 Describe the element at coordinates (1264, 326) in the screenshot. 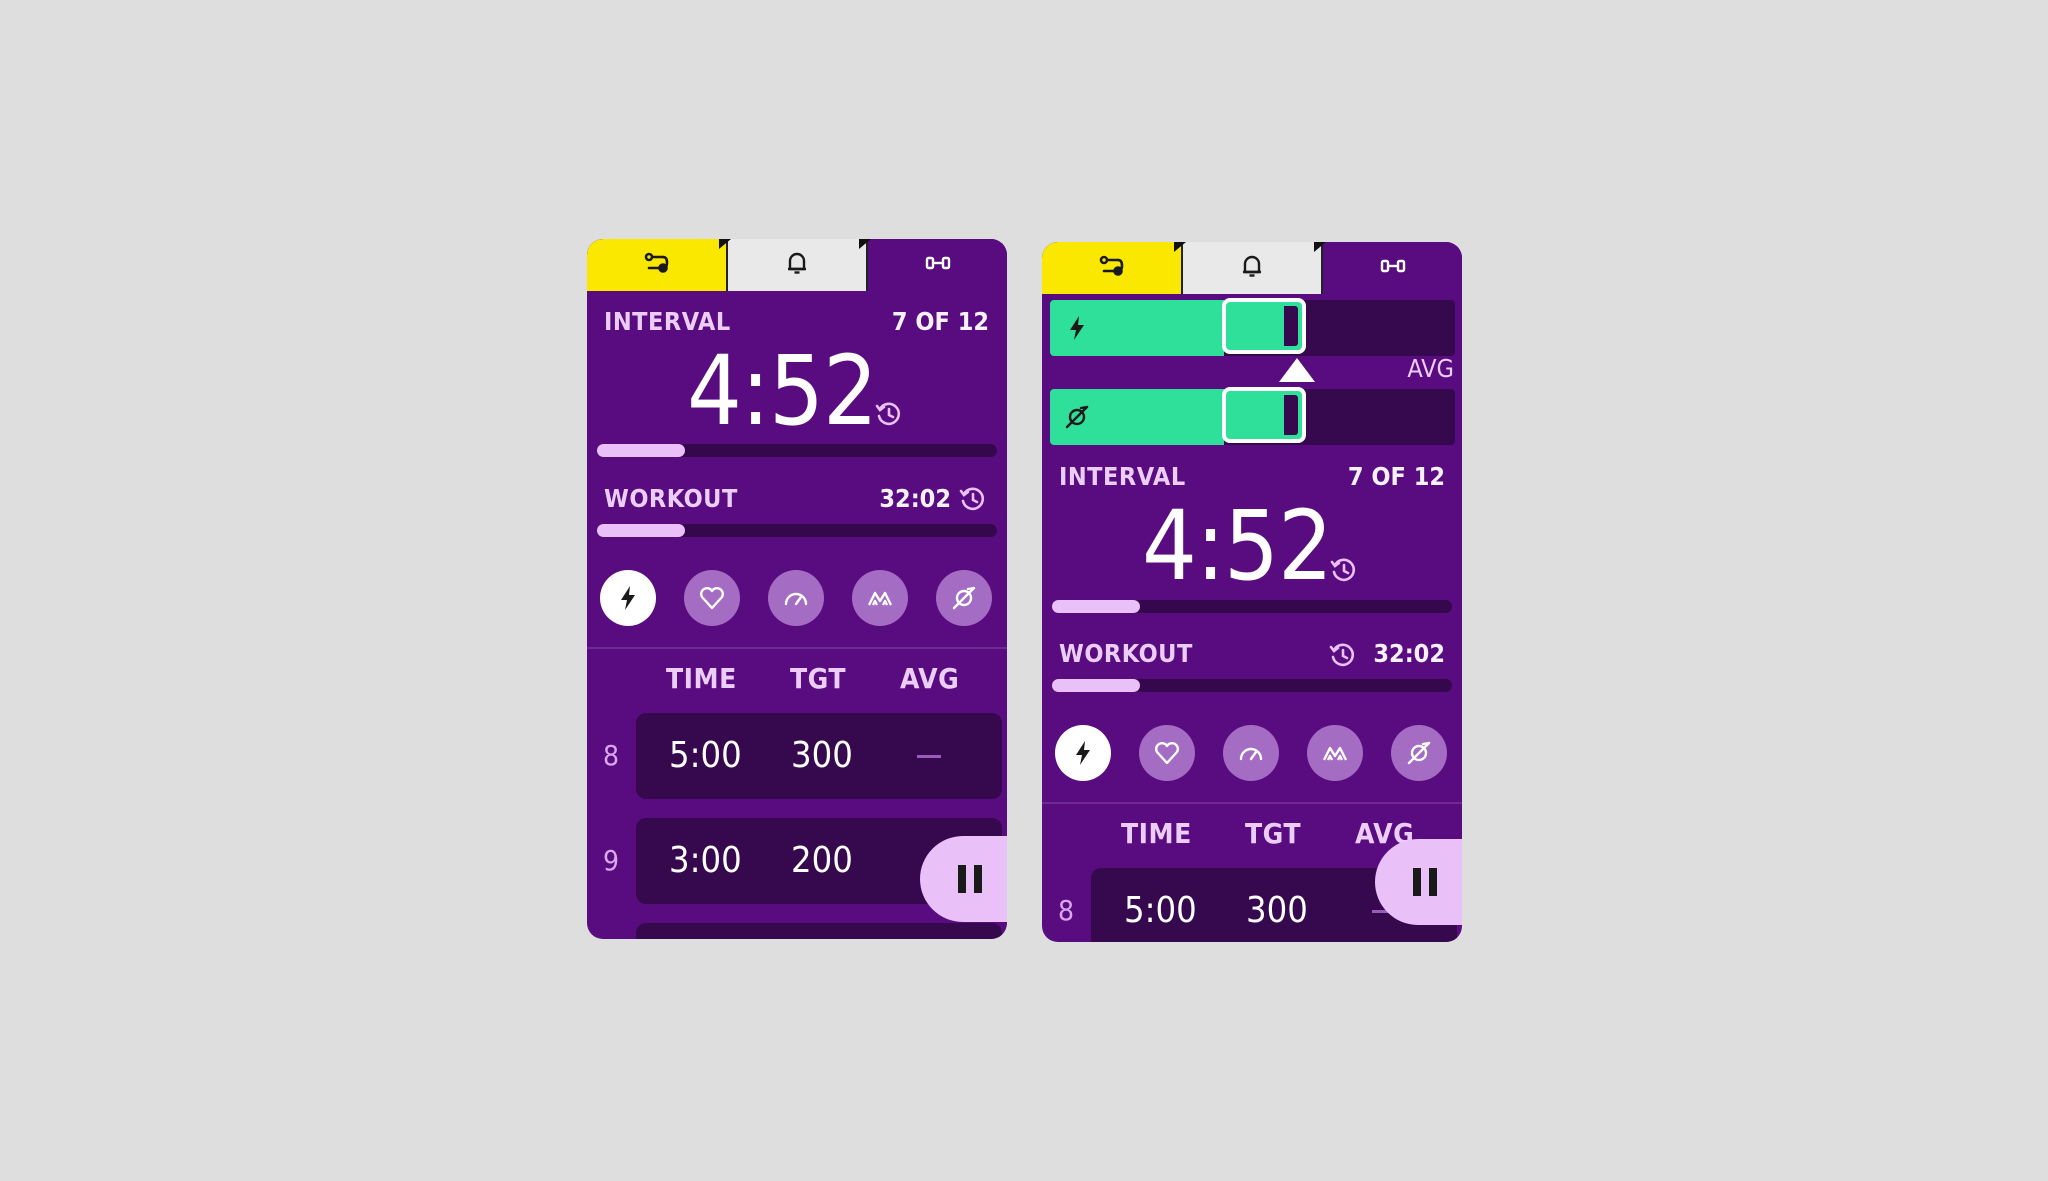

I see `power-slider-thumb` at that location.